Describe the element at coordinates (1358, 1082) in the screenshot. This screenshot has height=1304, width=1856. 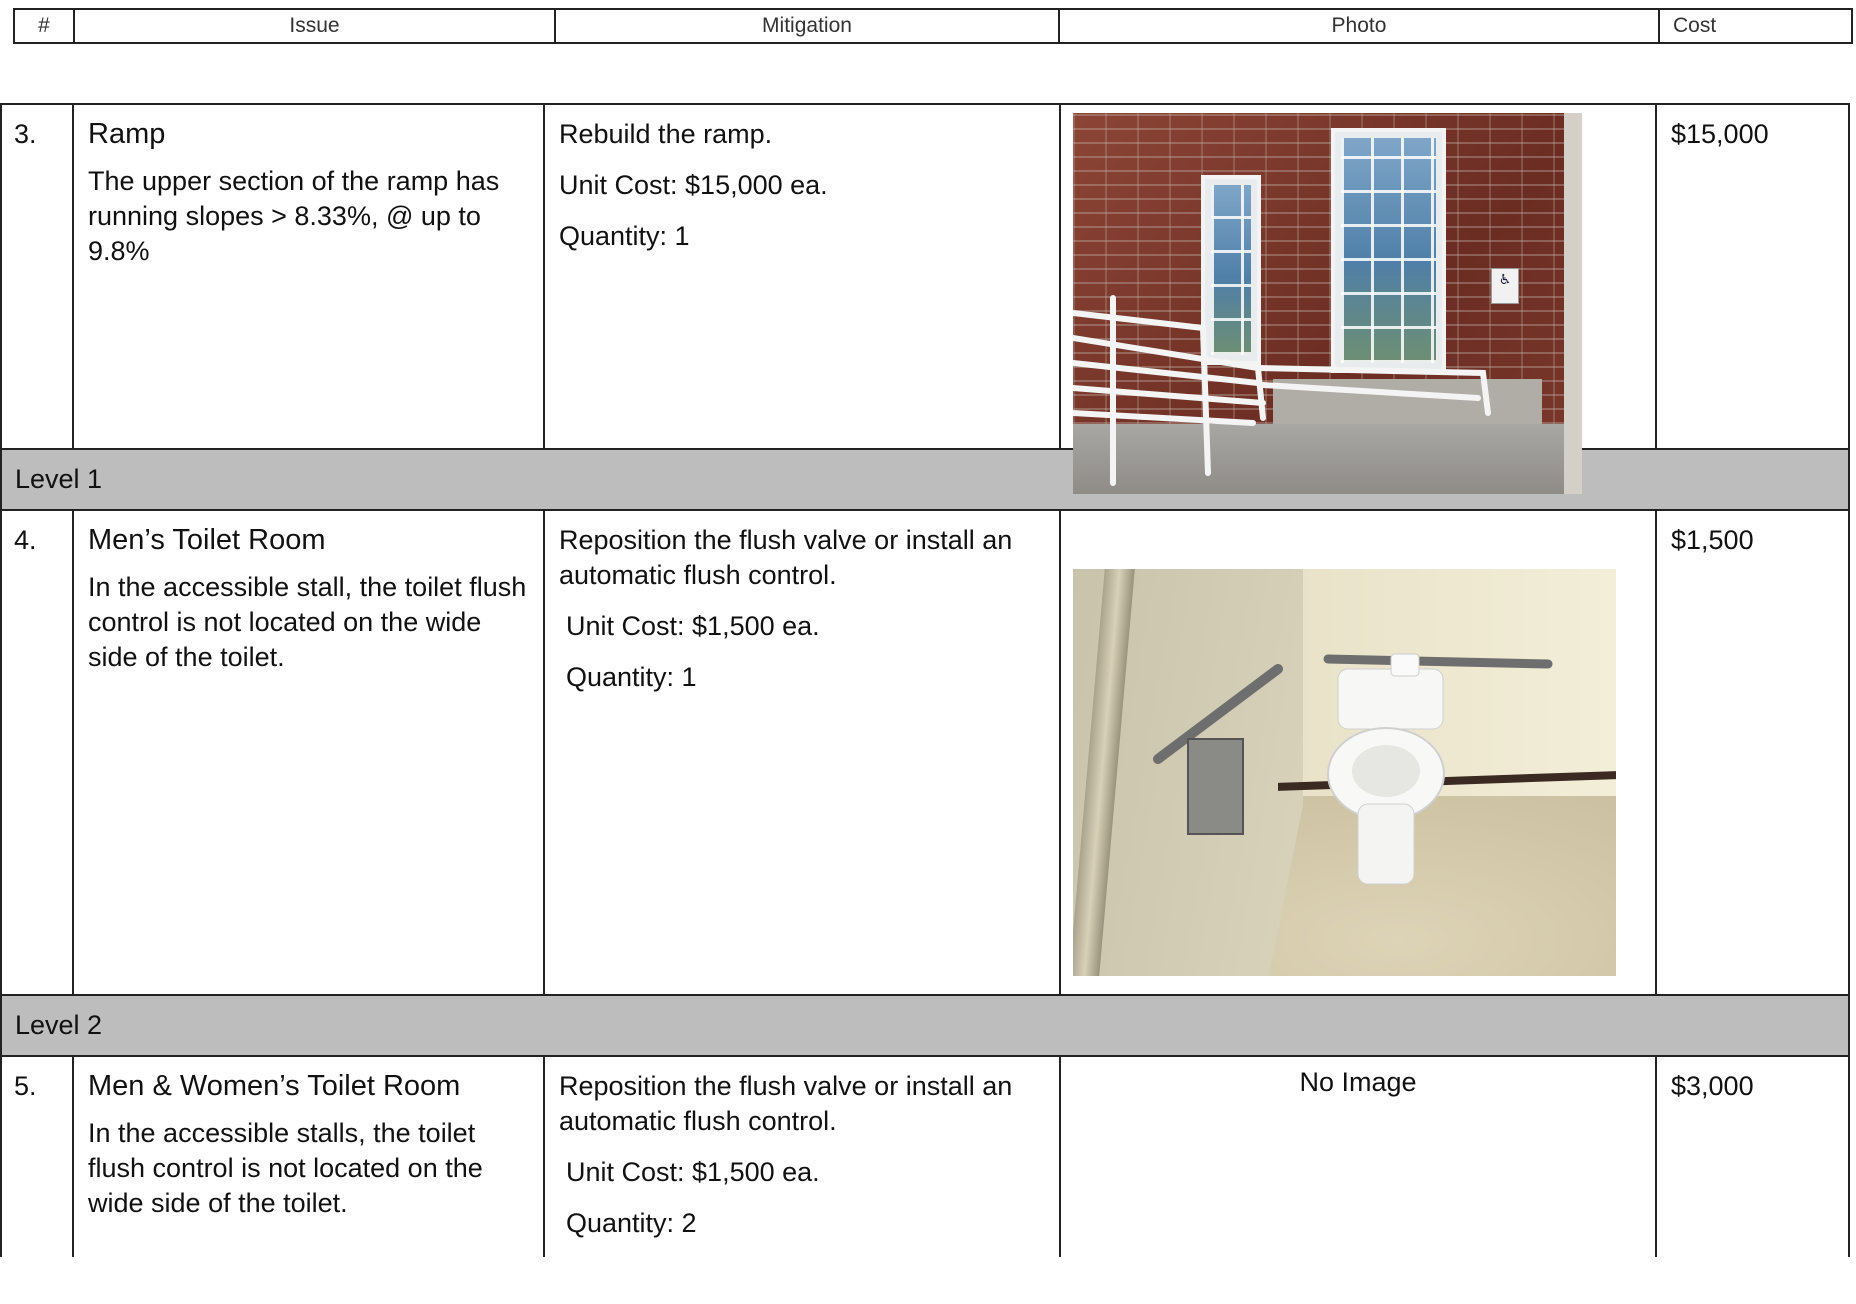
I see `no-image-label: No Image` at that location.